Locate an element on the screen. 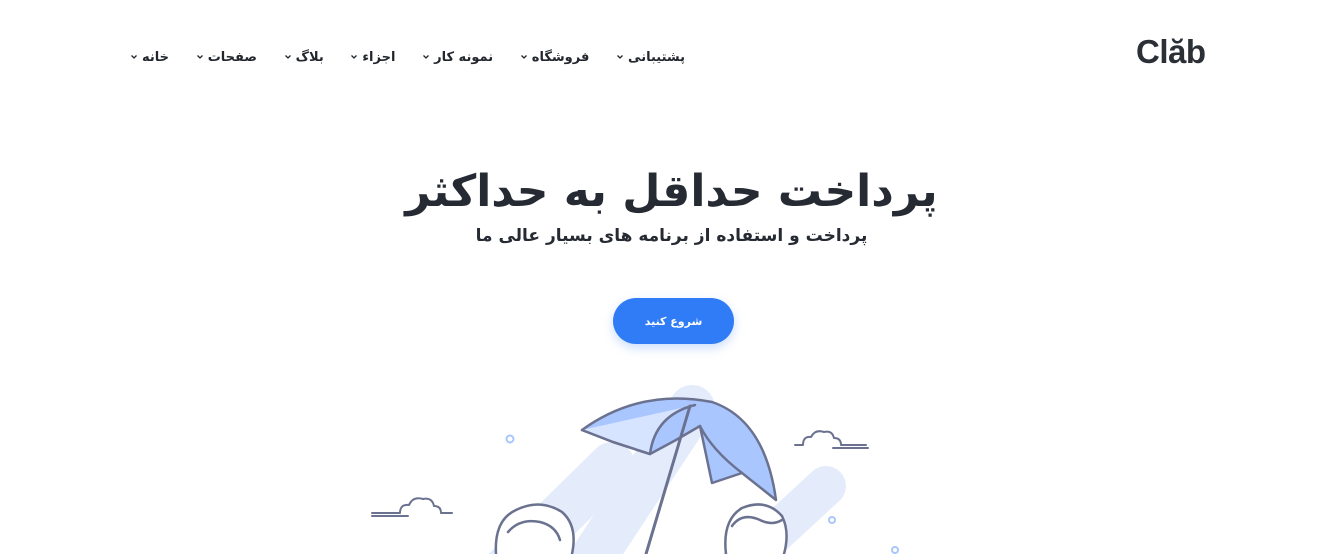 This screenshot has width=1343, height=554. nav-item-support: پشتیبانی is located at coordinates (650, 57).